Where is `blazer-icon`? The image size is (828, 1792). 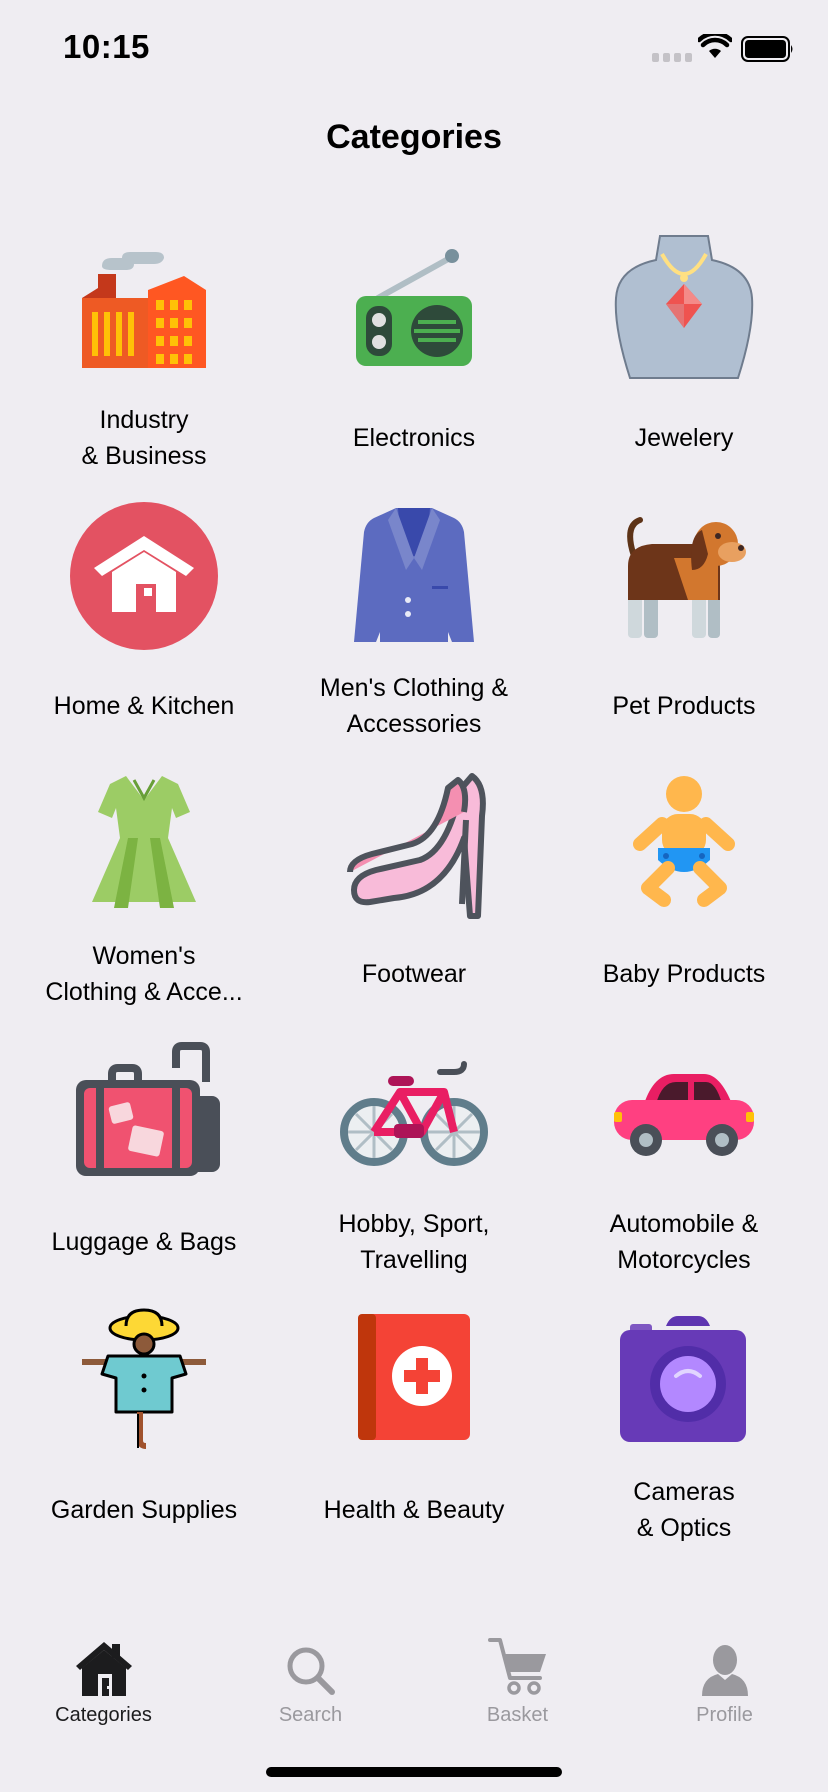
blazer-icon is located at coordinates (414, 576).